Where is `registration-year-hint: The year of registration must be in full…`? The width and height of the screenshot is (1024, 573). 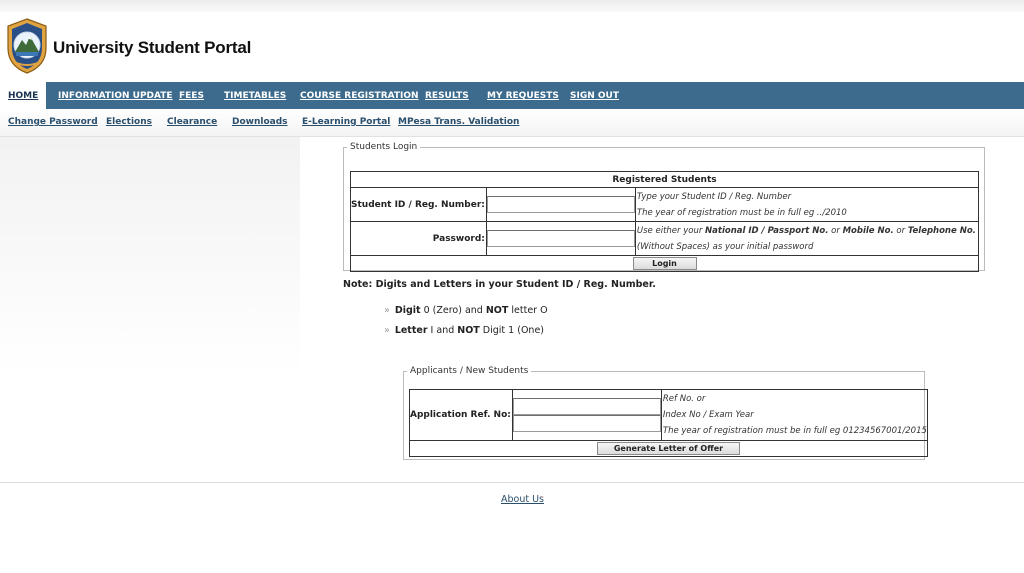 registration-year-hint: The year of registration must be in full… is located at coordinates (794, 431).